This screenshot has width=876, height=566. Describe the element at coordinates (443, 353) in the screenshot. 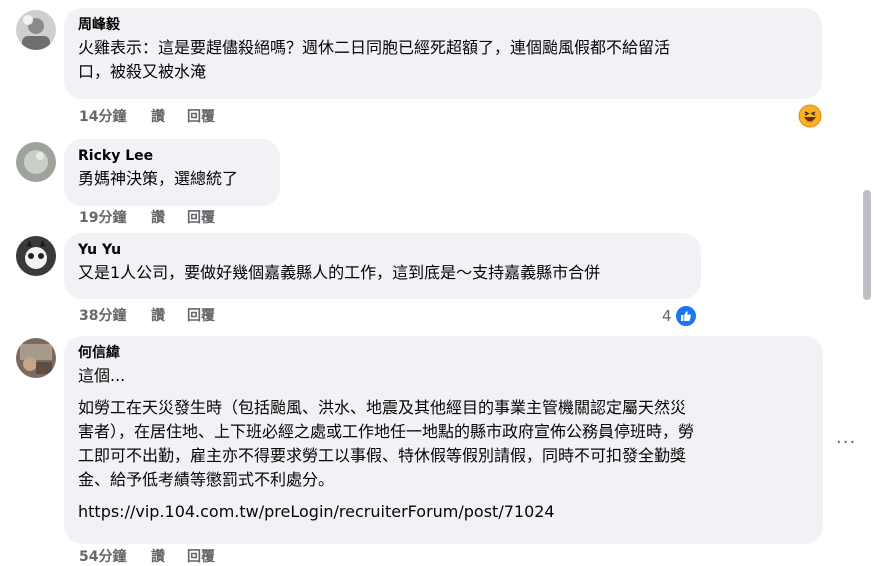

I see `comment-author: 何信緯` at that location.